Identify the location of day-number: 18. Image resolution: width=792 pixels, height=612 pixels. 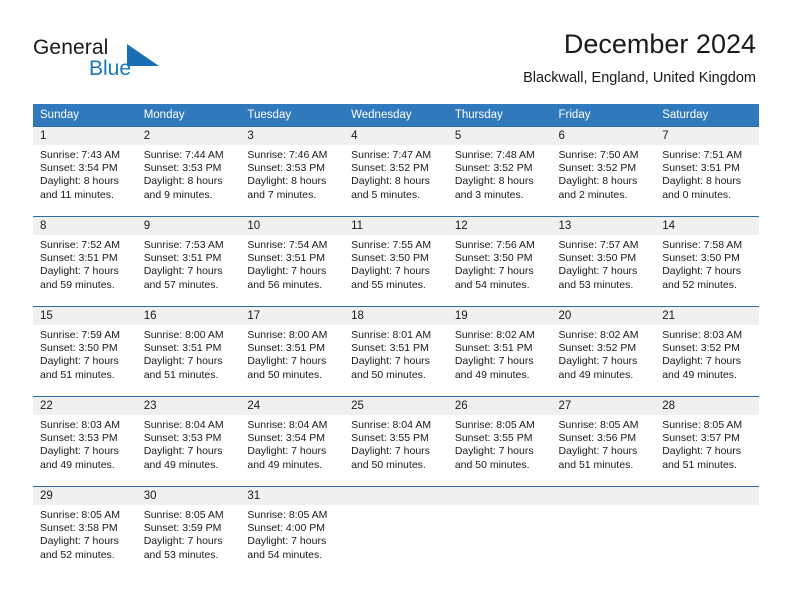
(396, 316).